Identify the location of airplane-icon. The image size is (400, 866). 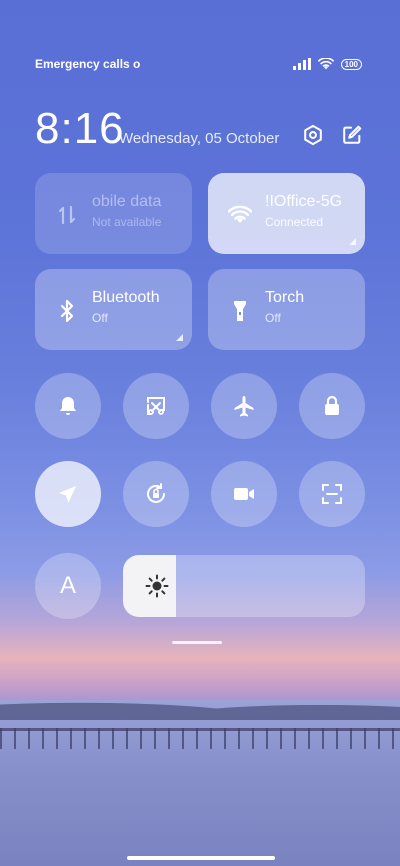
(244, 406).